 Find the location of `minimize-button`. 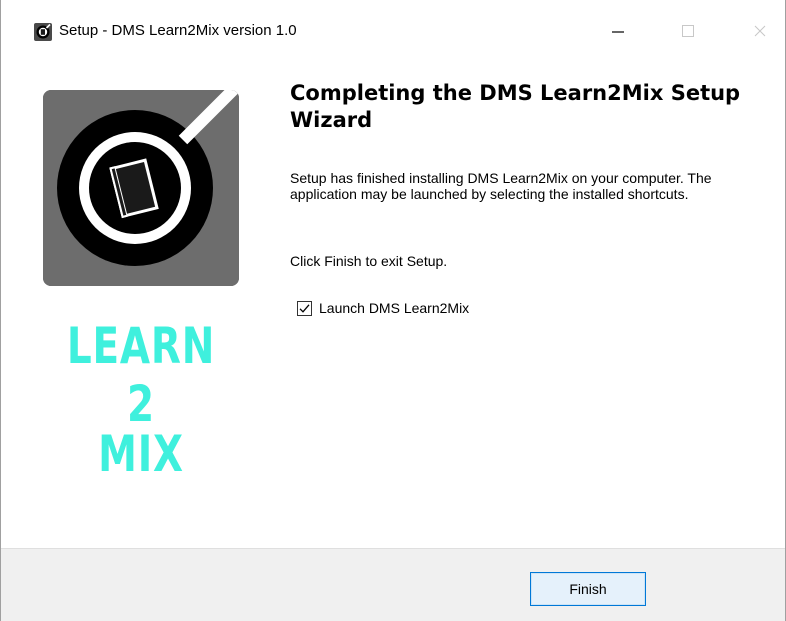

minimize-button is located at coordinates (618, 31).